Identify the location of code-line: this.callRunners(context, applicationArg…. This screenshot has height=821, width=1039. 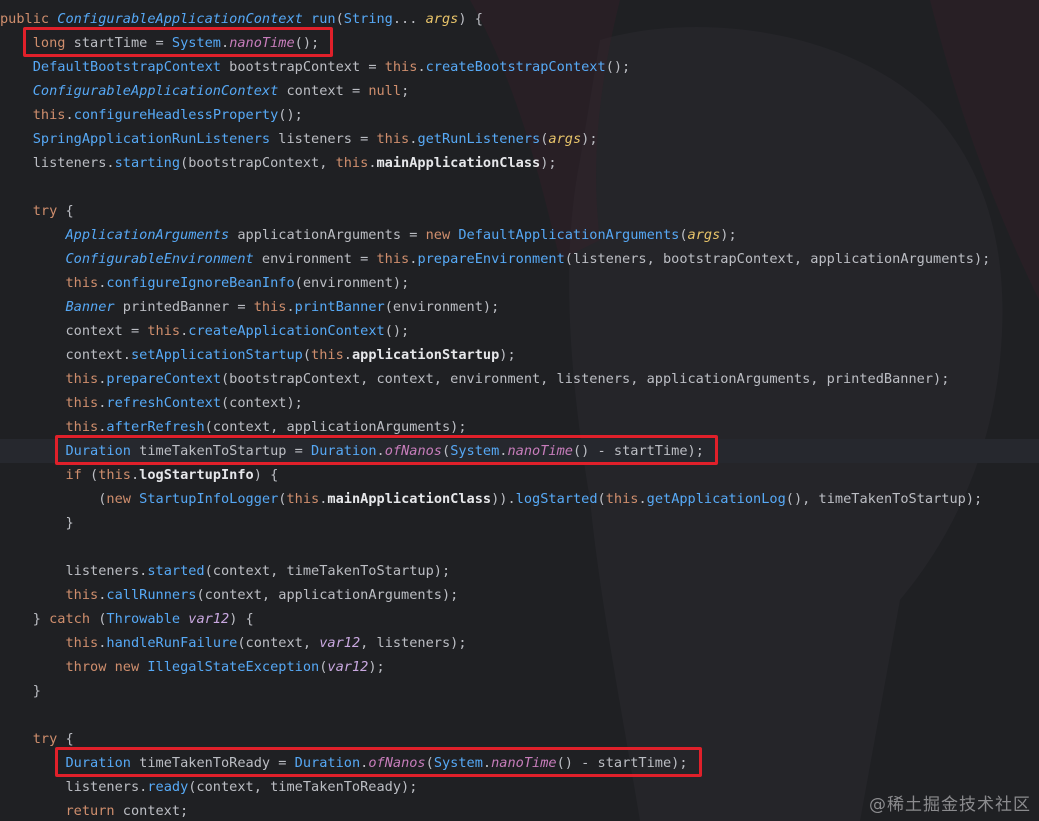
(519, 595).